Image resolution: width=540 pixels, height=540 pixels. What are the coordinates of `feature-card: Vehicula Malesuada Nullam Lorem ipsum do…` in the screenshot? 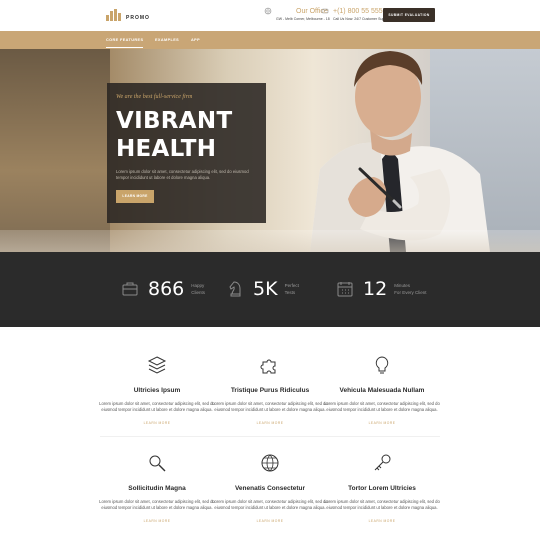 It's located at (382, 390).